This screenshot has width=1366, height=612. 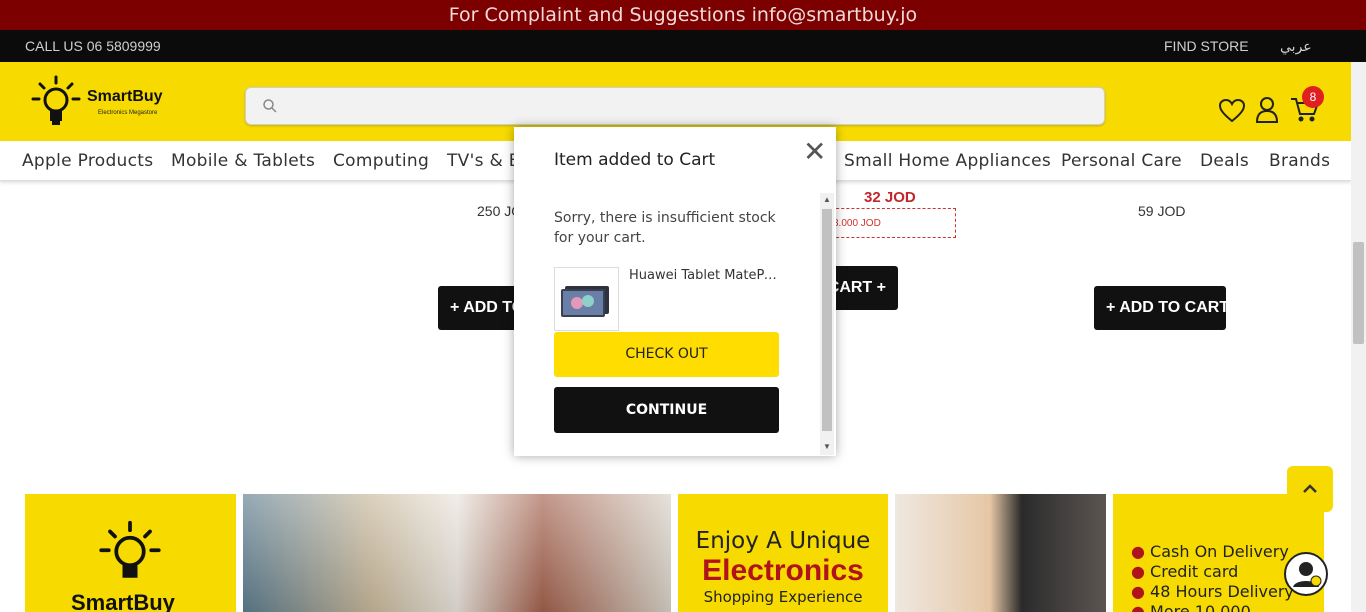 What do you see at coordinates (890, 197) in the screenshot?
I see `product-sale-price: 32 JOD` at bounding box center [890, 197].